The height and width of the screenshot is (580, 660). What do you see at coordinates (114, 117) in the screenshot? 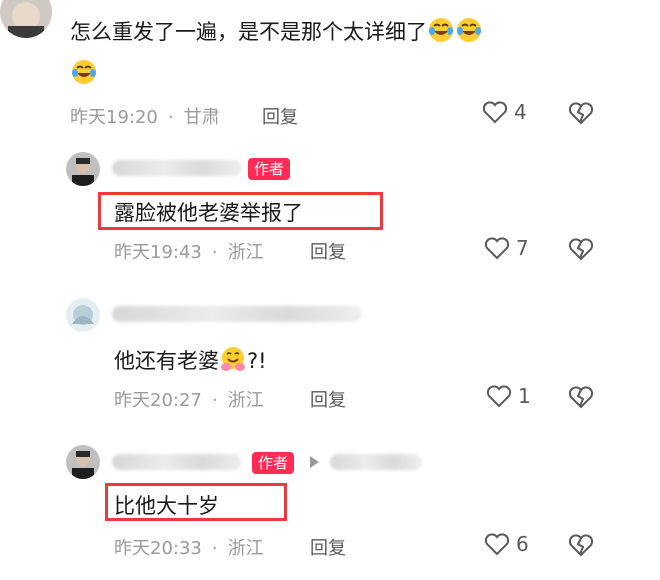
I see `comment-time: 昨天19:20` at bounding box center [114, 117].